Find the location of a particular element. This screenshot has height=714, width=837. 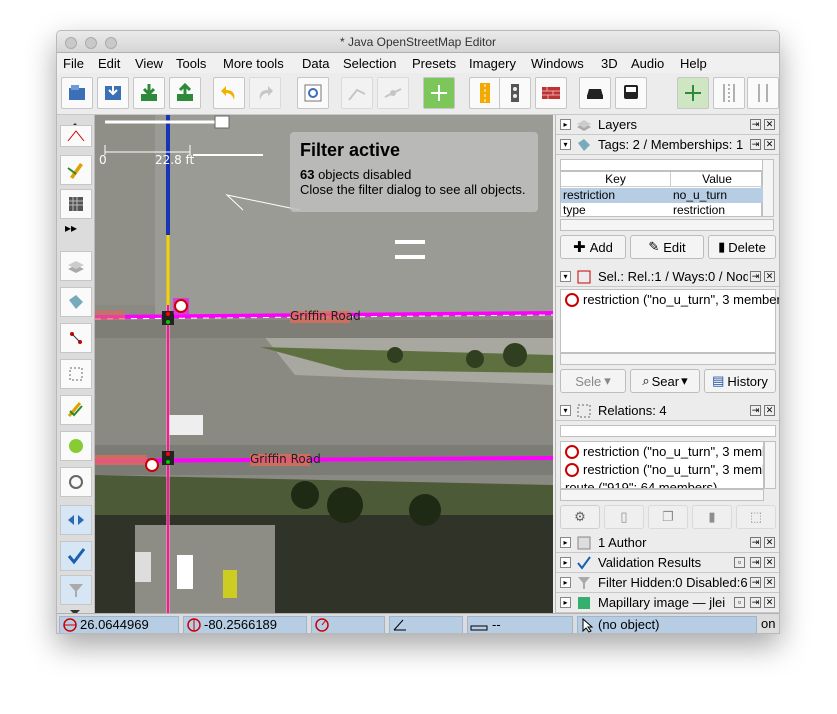

select-mode-button is located at coordinates (76, 136).